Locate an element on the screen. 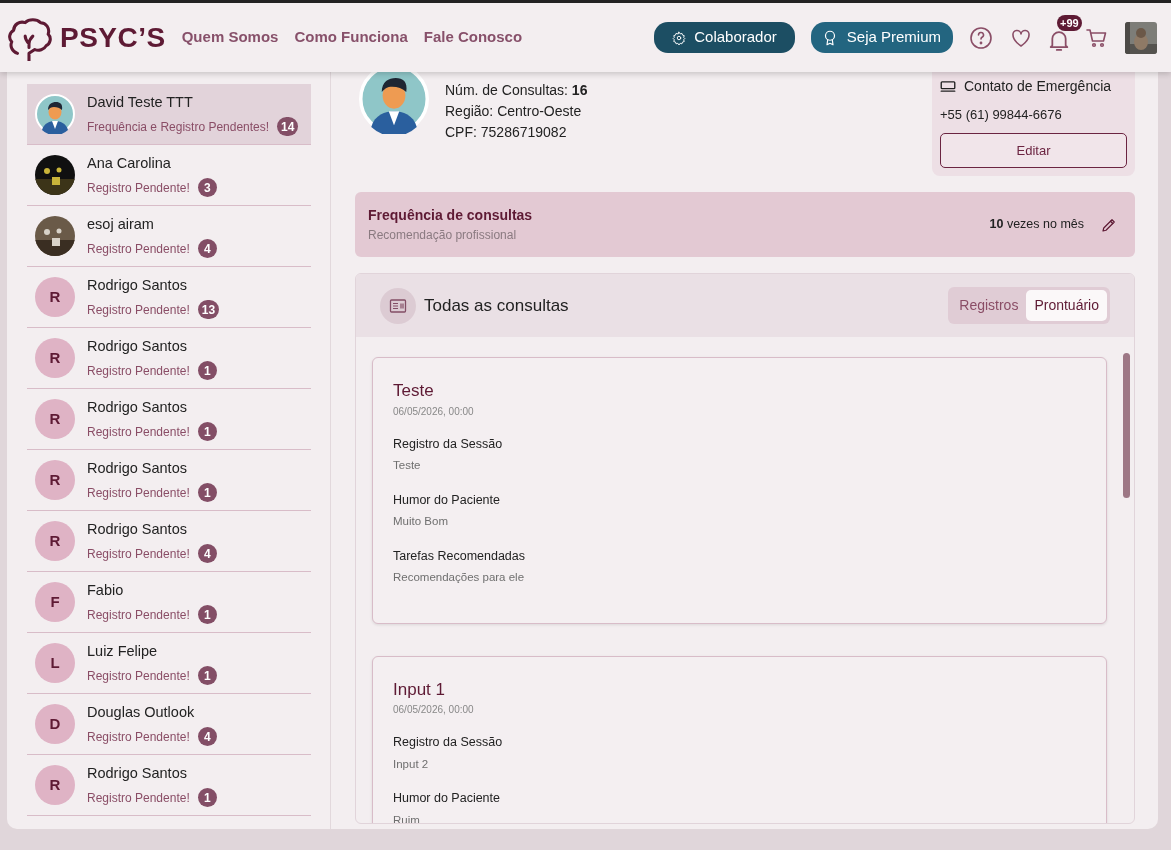 The image size is (1171, 850). document-icon is located at coordinates (398, 305).